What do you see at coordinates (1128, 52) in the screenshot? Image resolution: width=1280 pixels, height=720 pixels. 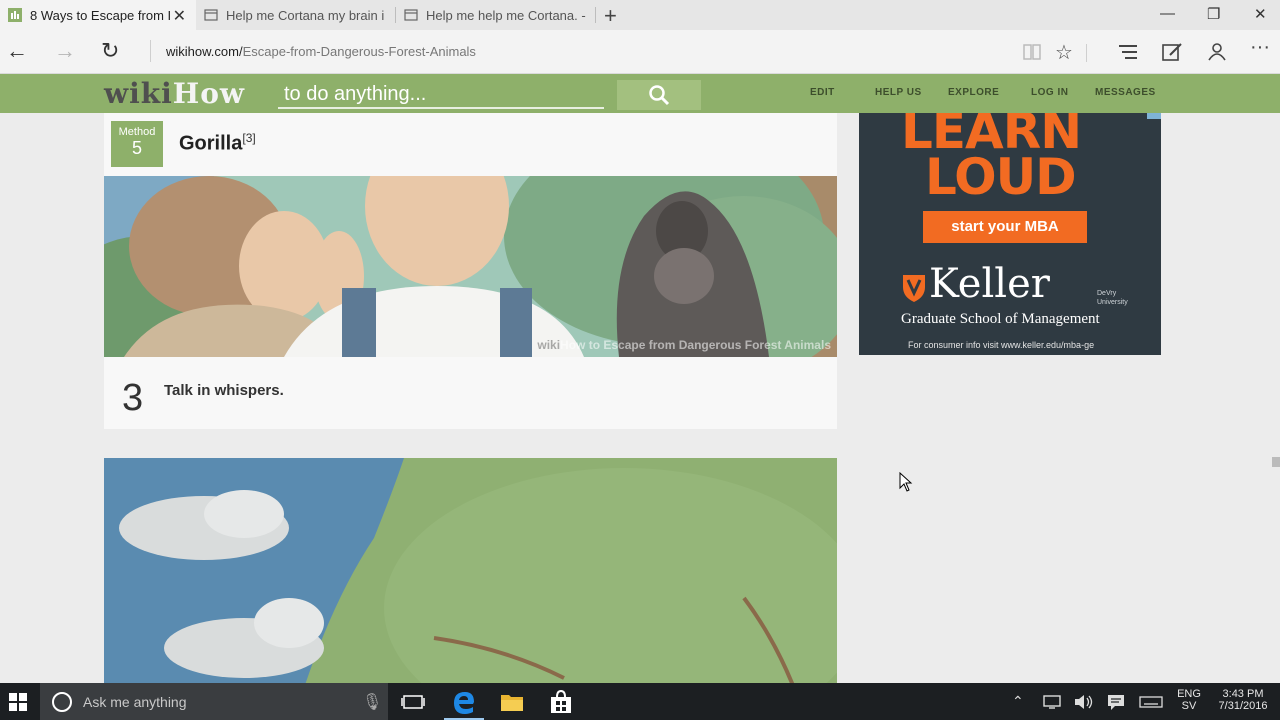 I see `hub-icon` at bounding box center [1128, 52].